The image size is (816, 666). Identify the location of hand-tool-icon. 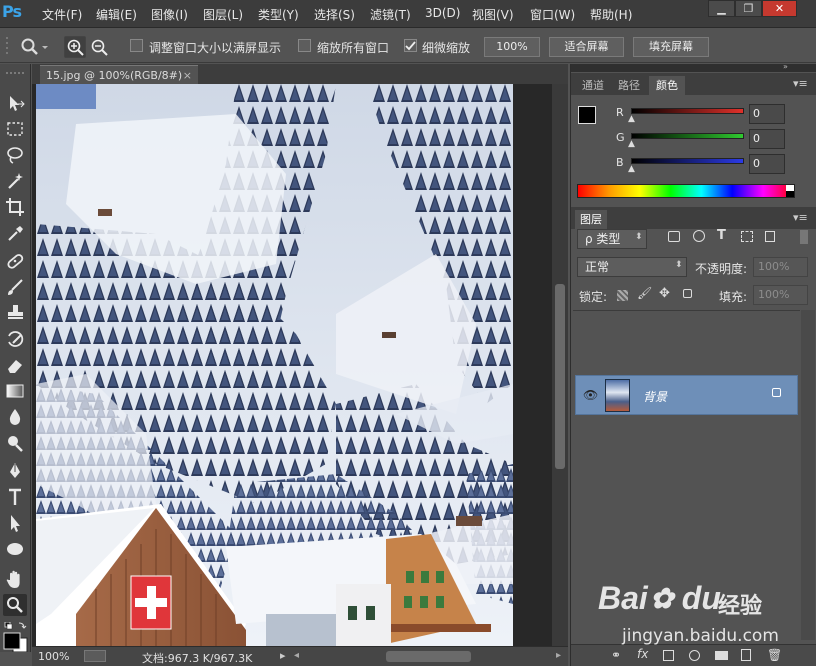
(15, 579).